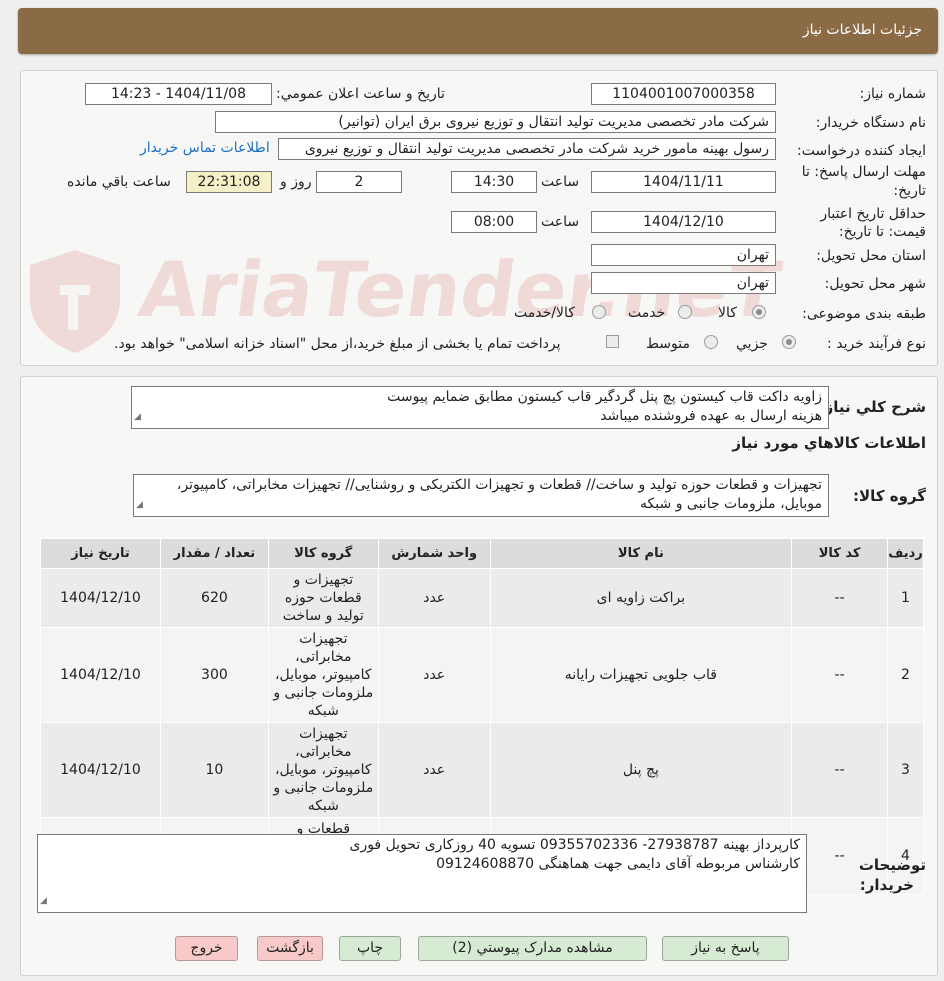 This screenshot has height=981, width=944. What do you see at coordinates (882, 232) in the screenshot?
I see `price-validity-label-line2: قیمت: تا تاریخ:` at bounding box center [882, 232].